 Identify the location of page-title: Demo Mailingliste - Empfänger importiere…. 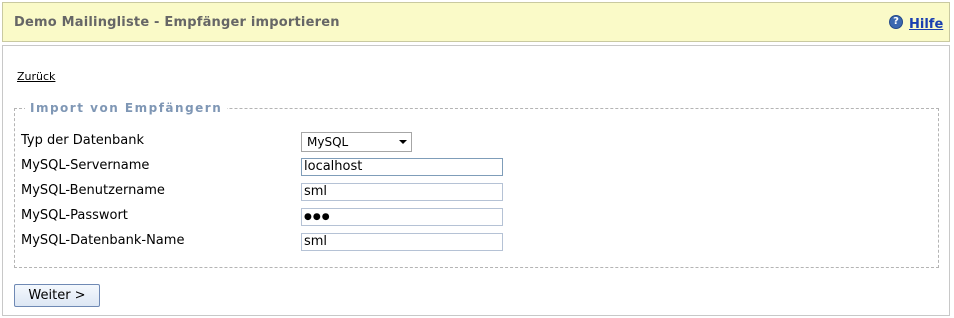
(177, 22).